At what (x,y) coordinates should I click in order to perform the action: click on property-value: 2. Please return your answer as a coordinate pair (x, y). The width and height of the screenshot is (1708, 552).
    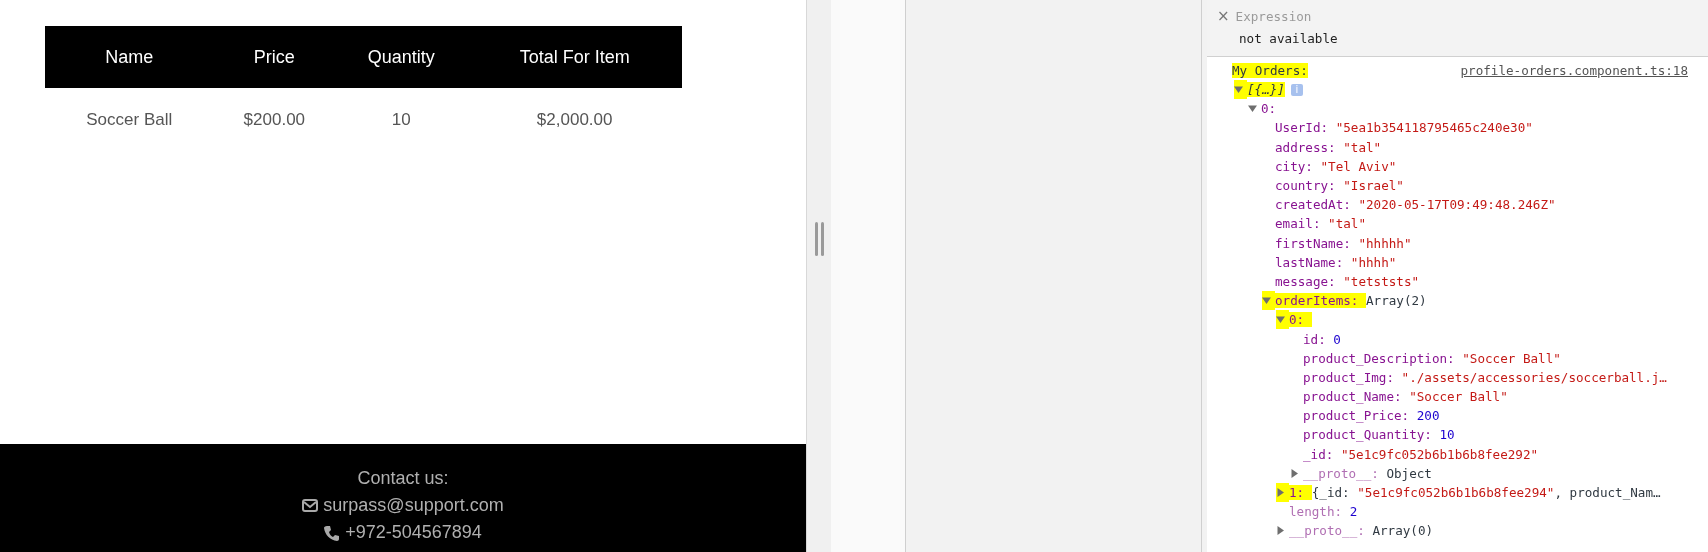
    Looking at the image, I should click on (1353, 512).